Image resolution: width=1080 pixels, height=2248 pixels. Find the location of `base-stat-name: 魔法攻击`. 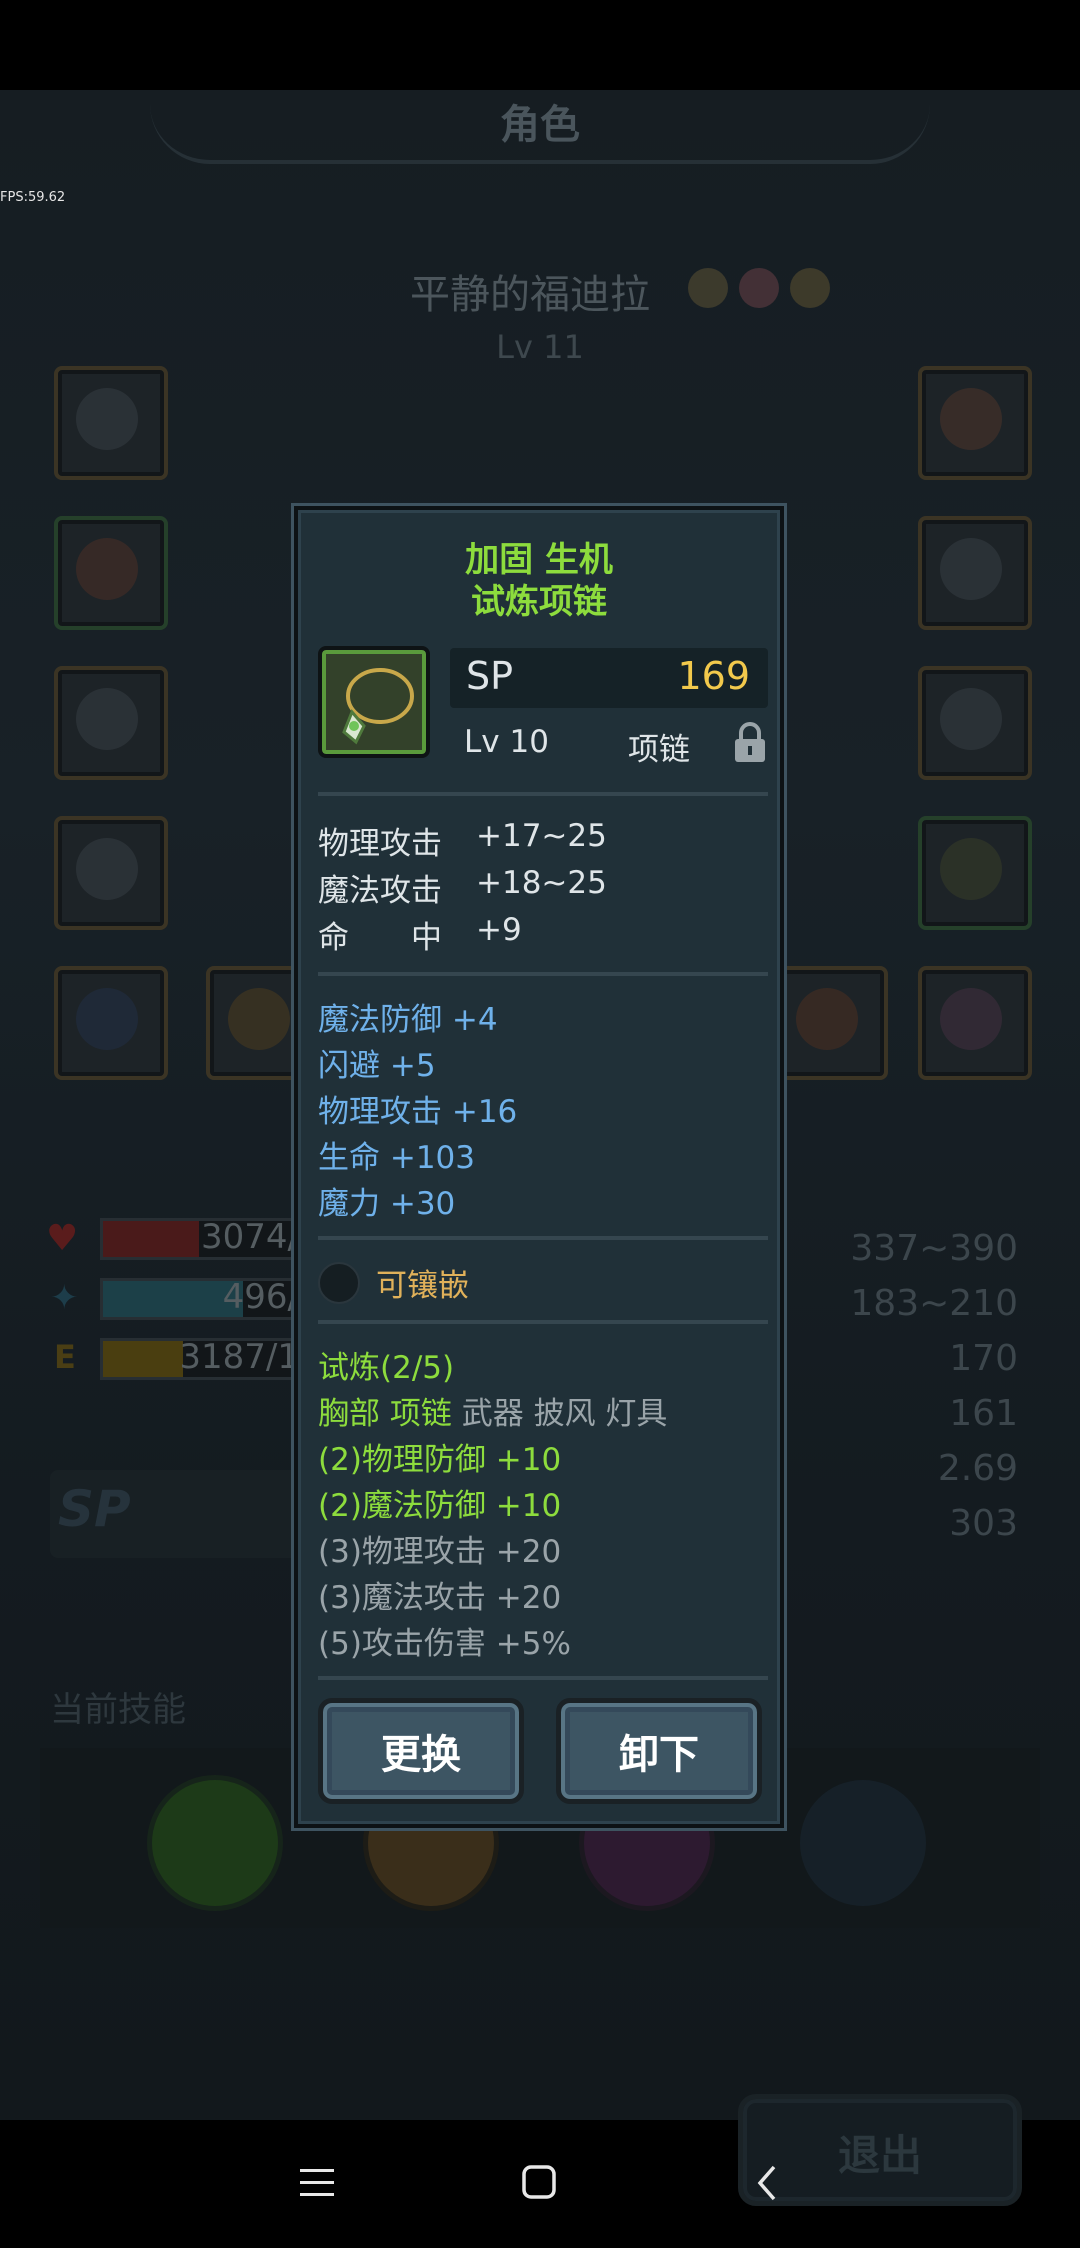

base-stat-name: 魔法攻击 is located at coordinates (380, 891).